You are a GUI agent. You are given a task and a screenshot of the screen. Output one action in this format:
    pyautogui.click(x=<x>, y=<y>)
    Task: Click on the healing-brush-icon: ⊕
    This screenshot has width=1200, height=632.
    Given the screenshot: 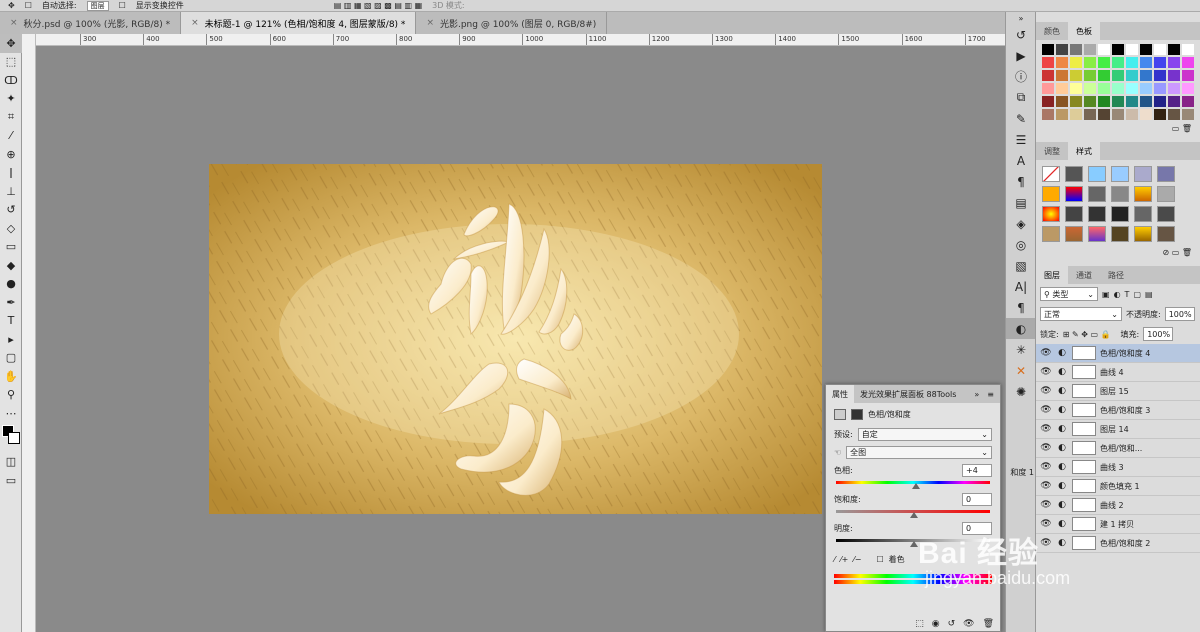 What is the action you would take?
    pyautogui.click(x=11, y=154)
    